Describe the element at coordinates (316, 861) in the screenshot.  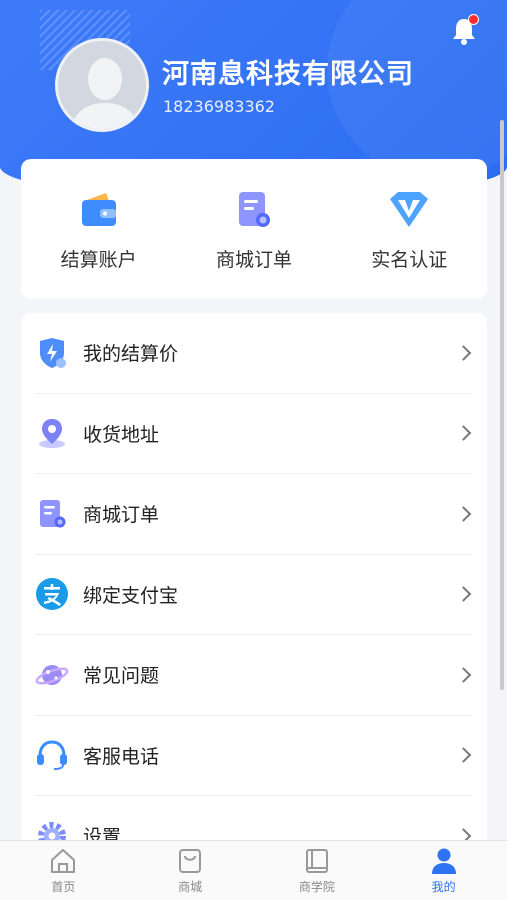
I see `book-icon` at that location.